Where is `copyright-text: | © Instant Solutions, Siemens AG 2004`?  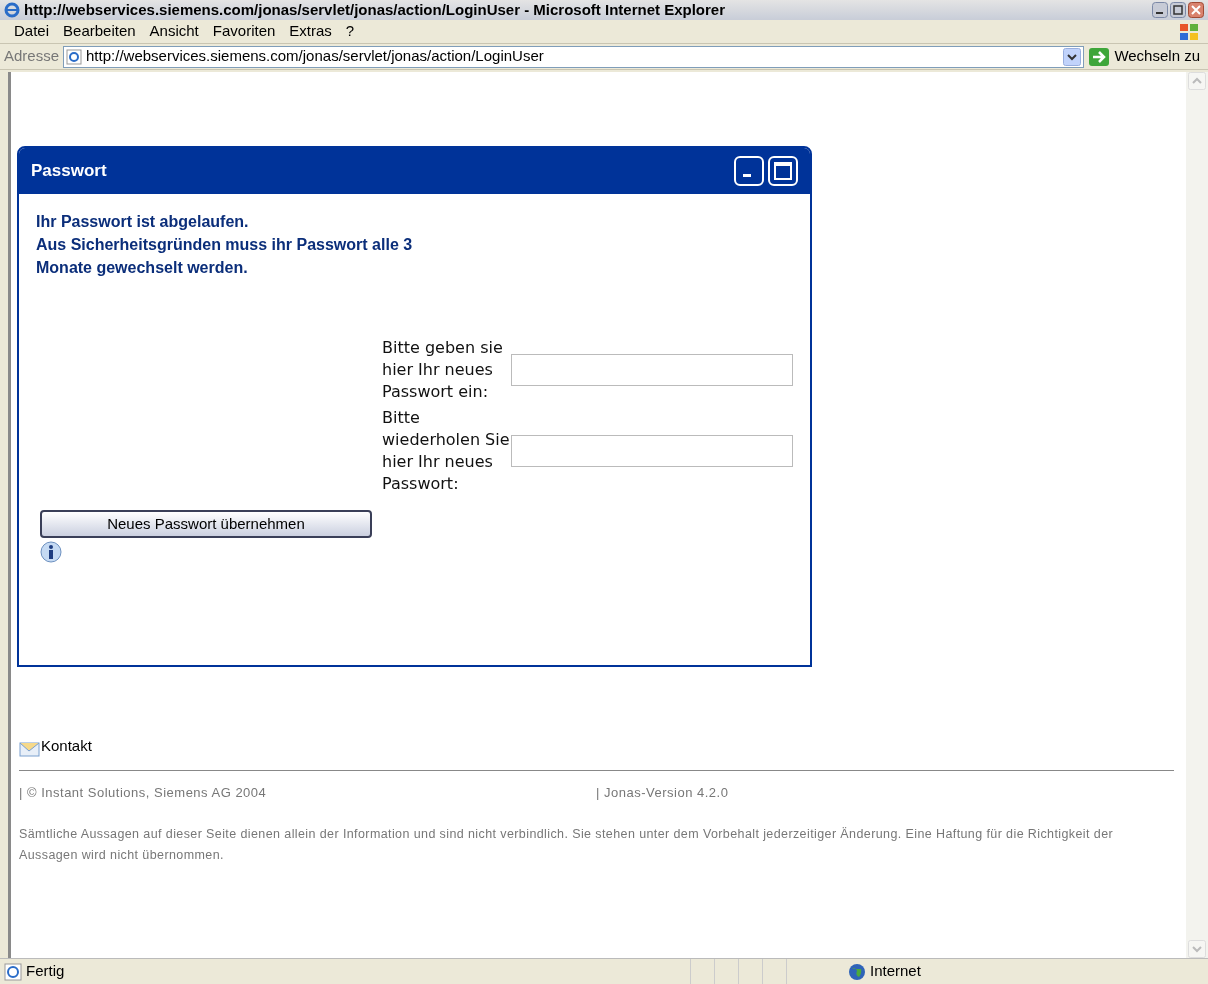 copyright-text: | © Instant Solutions, Siemens AG 2004 is located at coordinates (143, 792).